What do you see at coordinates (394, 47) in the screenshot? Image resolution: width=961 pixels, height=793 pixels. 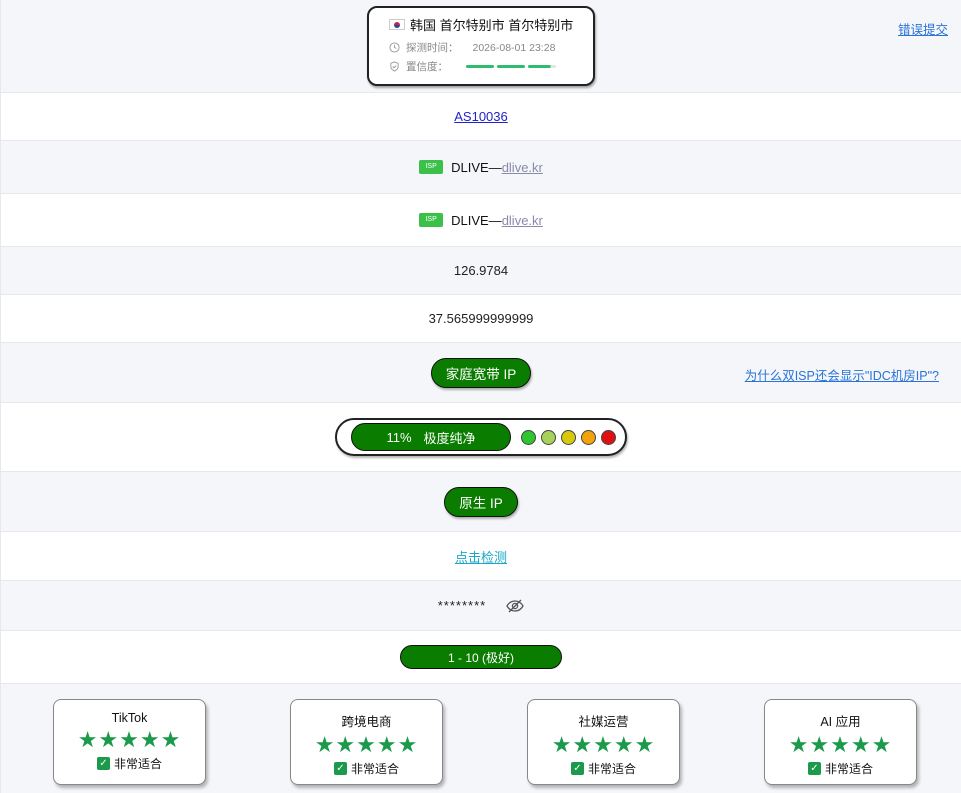 I see `clock-icon` at bounding box center [394, 47].